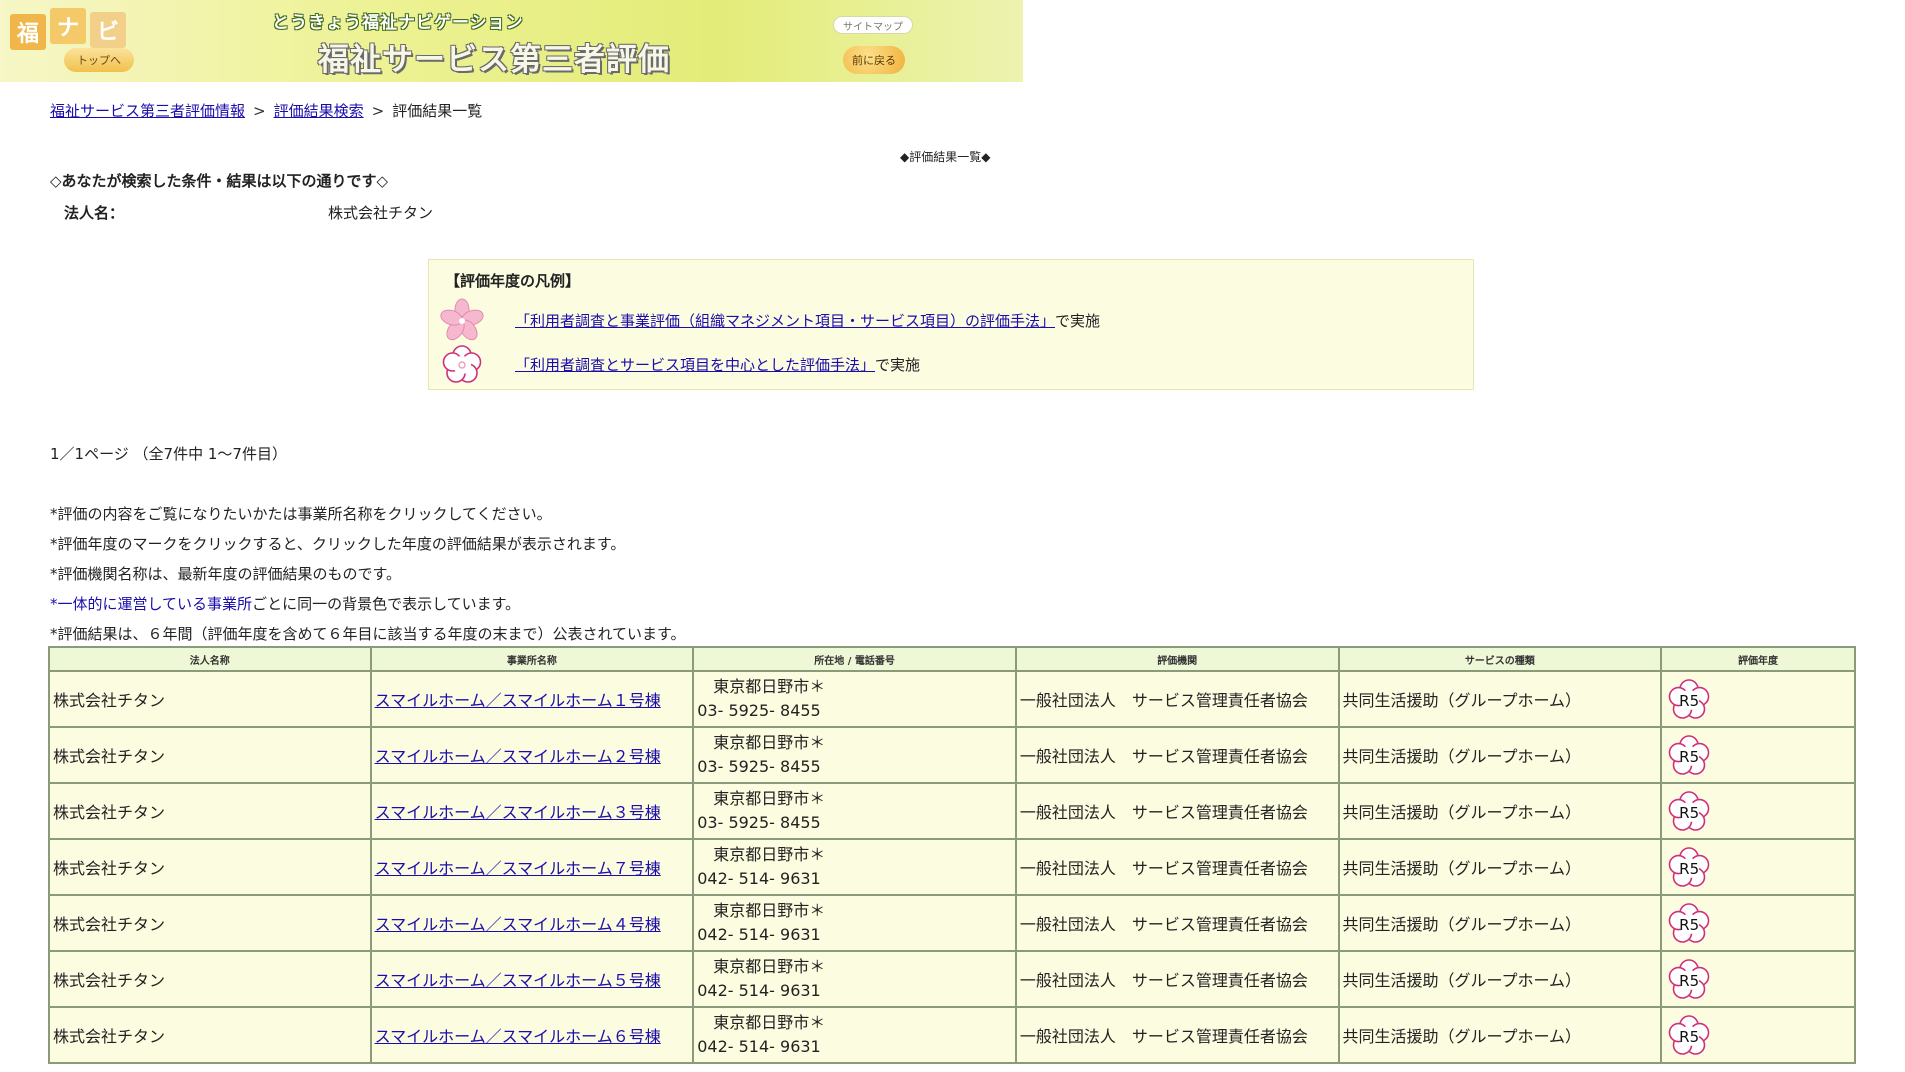 This screenshot has width=1905, height=1072. I want to click on office-link: スマイルホーム／スマイルホーム４号棟, so click(518, 924).